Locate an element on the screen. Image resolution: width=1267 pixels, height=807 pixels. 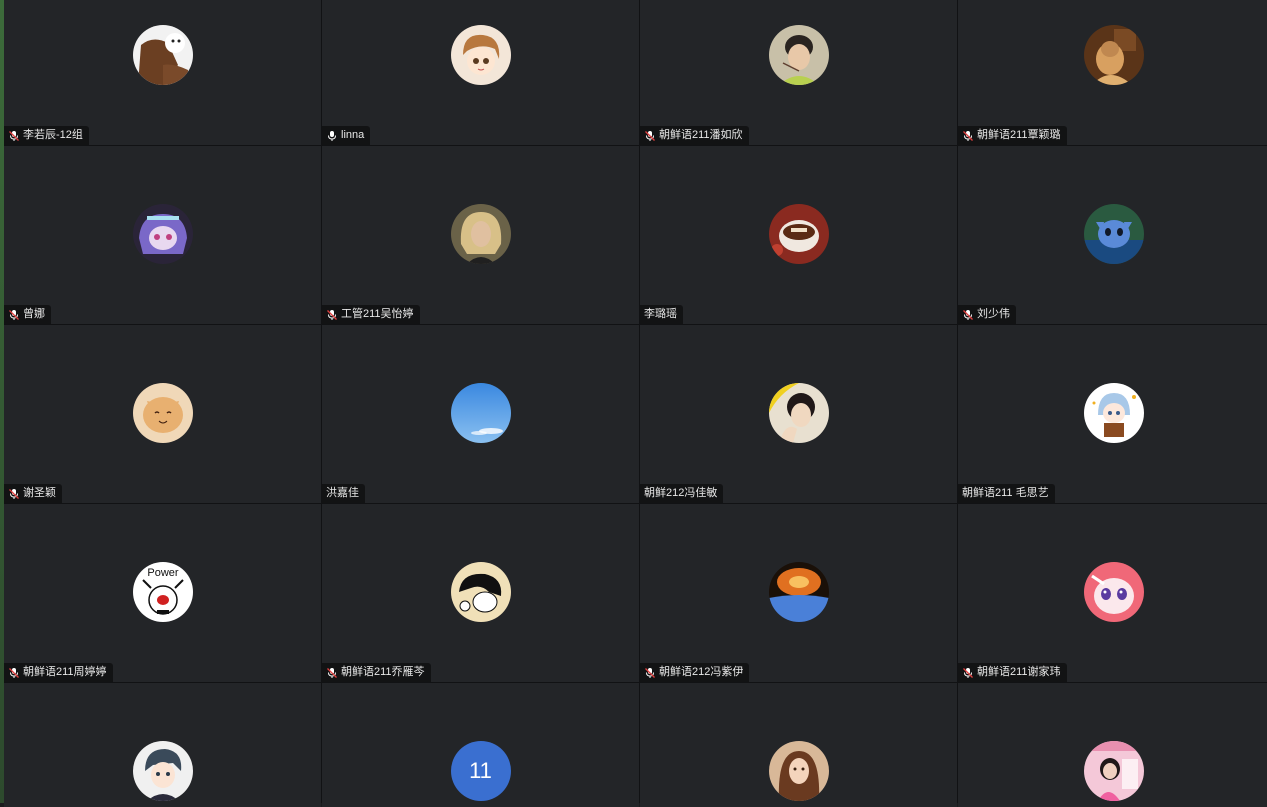
participant-nameplate: 朝鲜212冯佳敏 is located at coordinates (682, 493).